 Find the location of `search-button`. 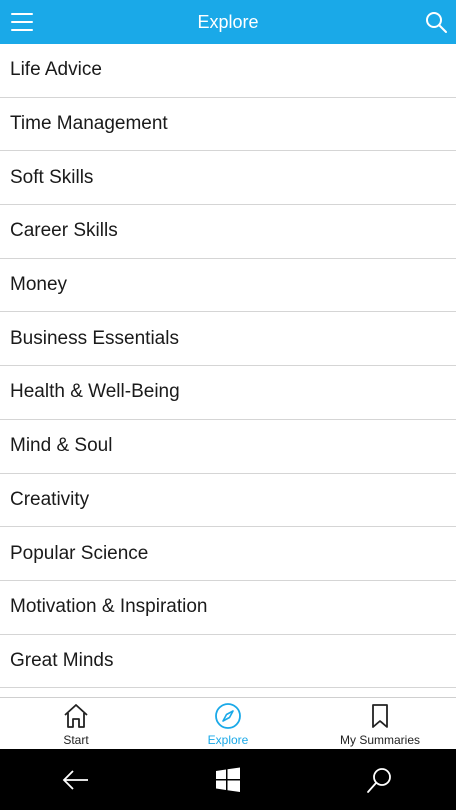

search-button is located at coordinates (436, 22).